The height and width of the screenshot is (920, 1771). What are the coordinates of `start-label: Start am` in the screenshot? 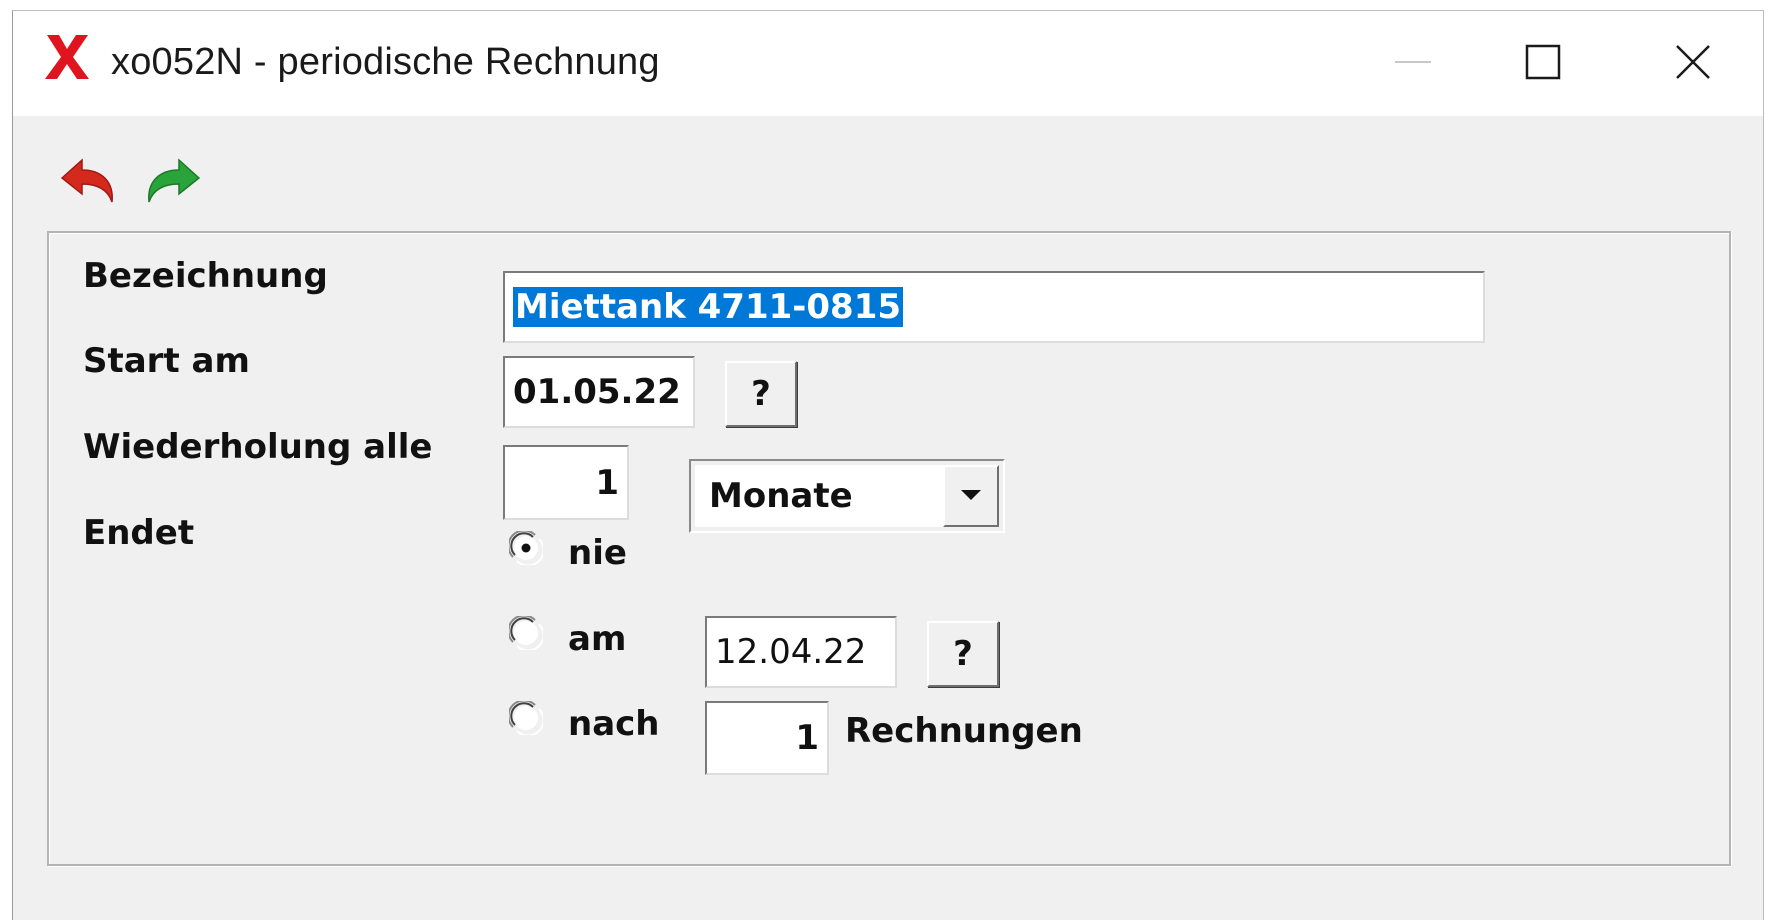 It's located at (166, 361).